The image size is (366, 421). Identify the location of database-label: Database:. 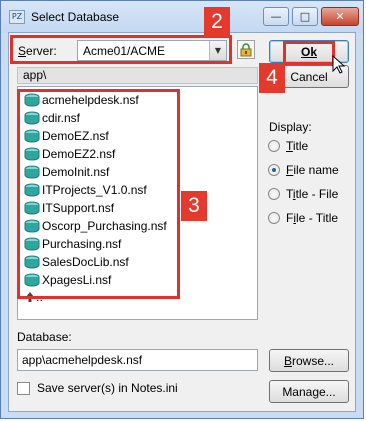
(44, 337).